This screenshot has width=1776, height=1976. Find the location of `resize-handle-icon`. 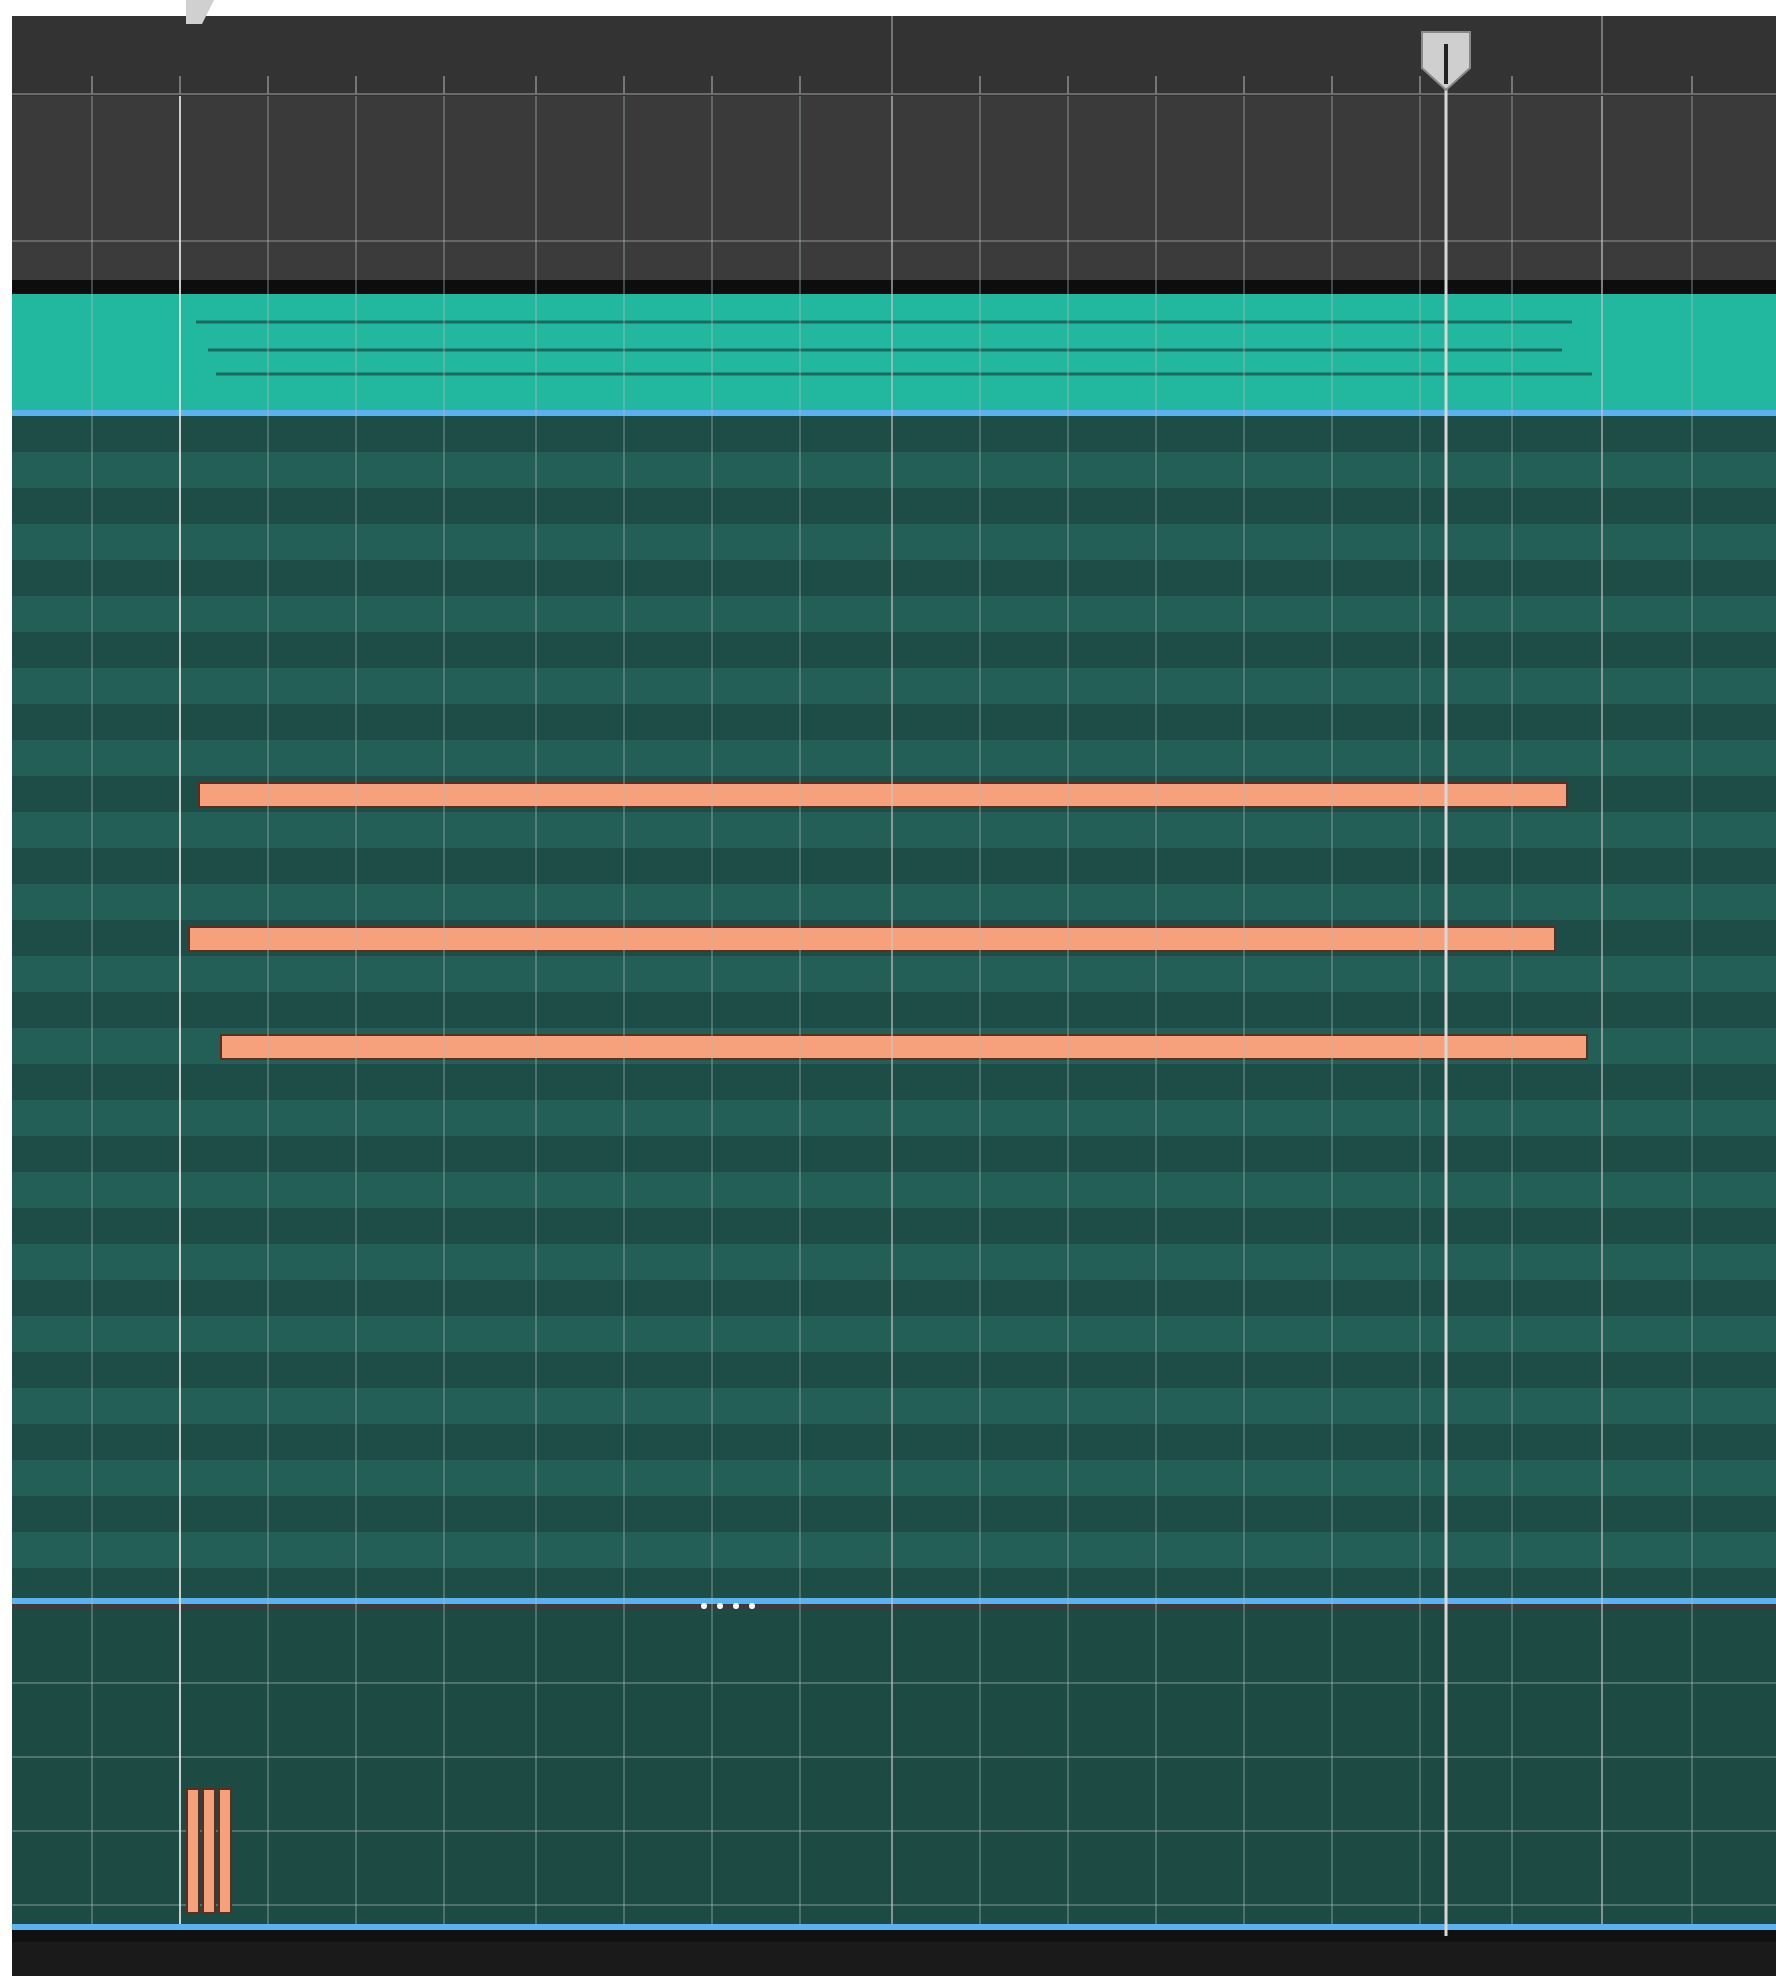

resize-handle-icon is located at coordinates (728, 1606).